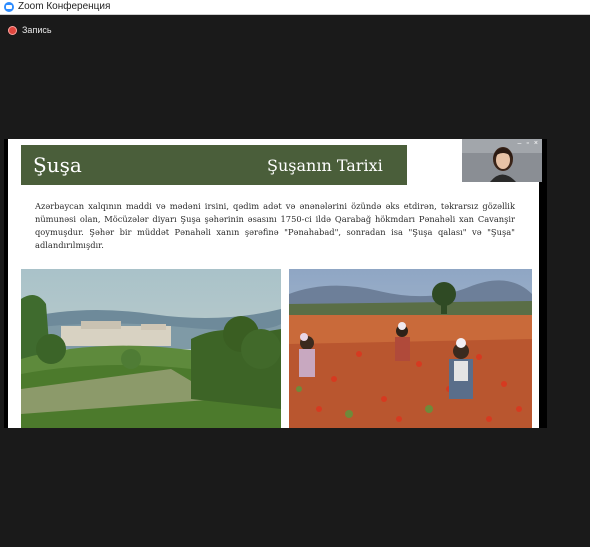 The image size is (590, 547). I want to click on slide-title: Şuşa, so click(57, 165).